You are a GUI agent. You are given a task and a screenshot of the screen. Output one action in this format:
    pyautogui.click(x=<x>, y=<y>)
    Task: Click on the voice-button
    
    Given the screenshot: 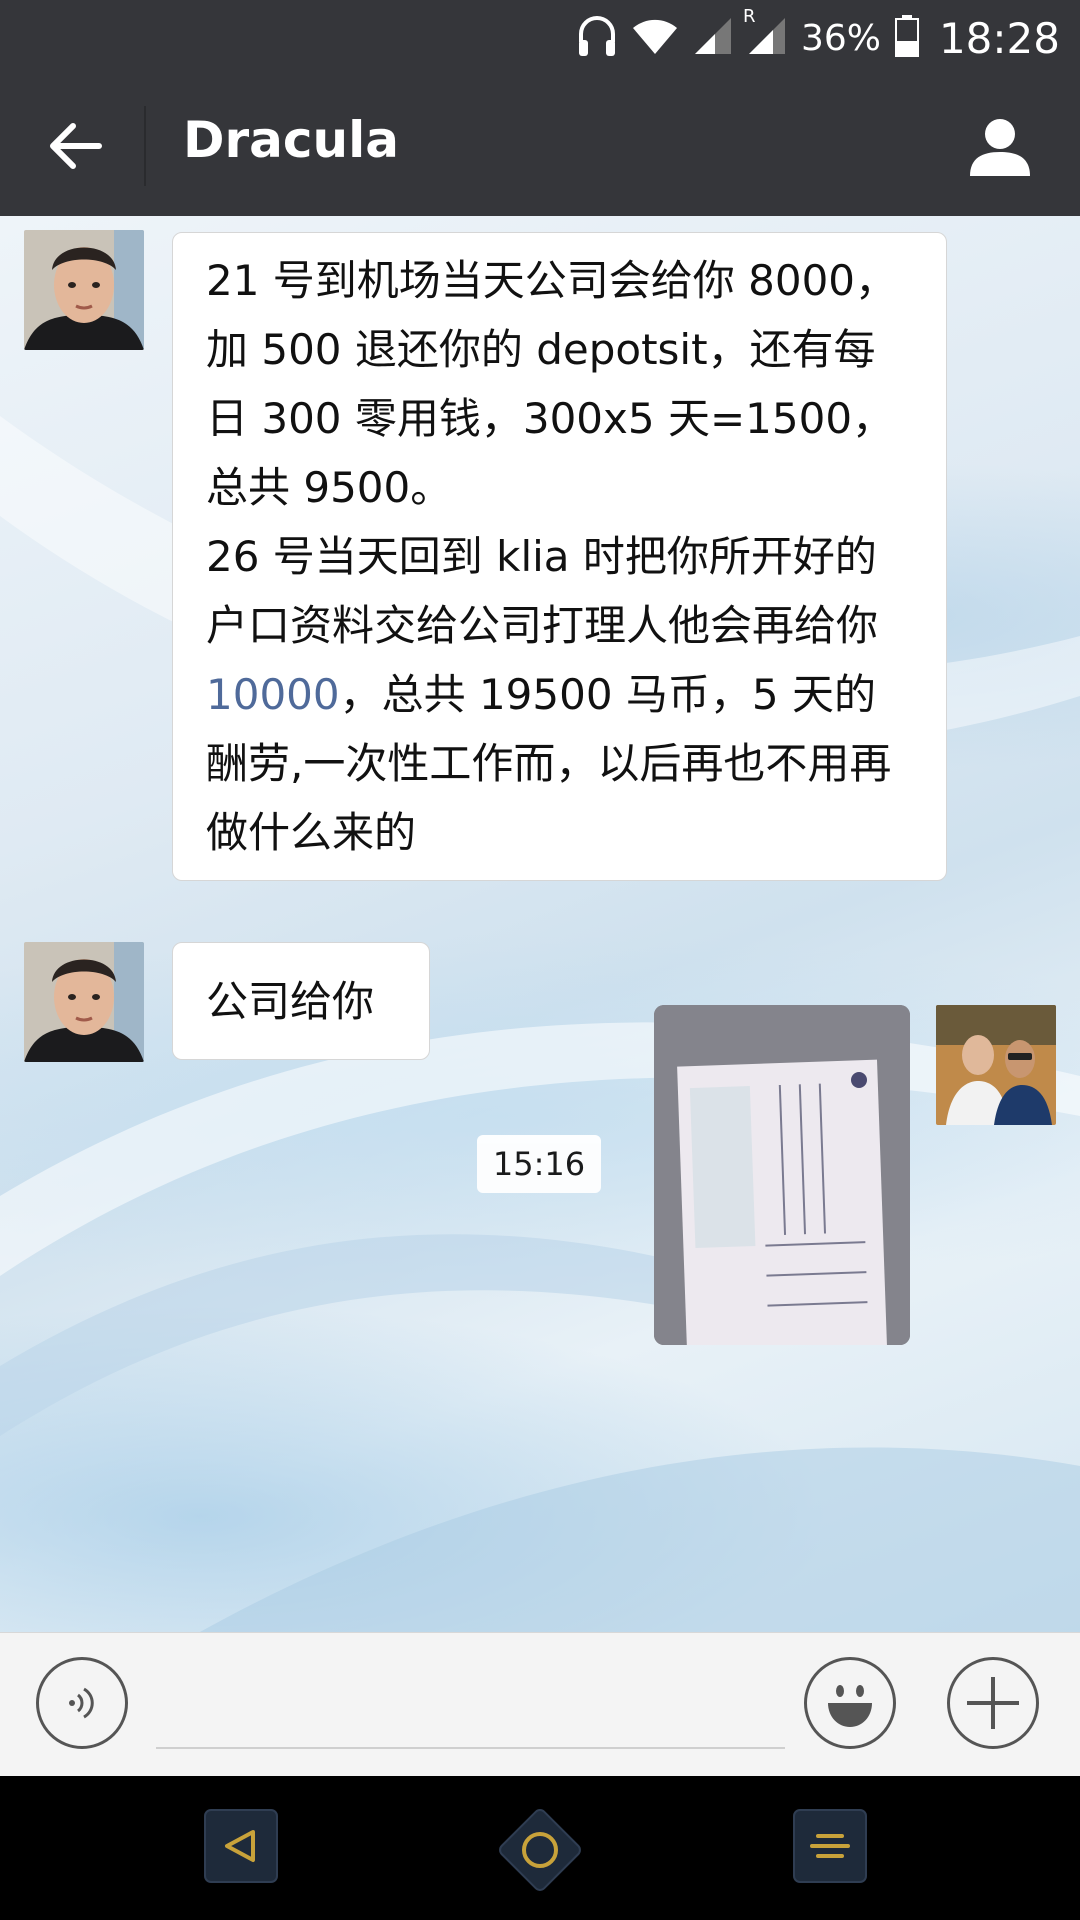 What is the action you would take?
    pyautogui.click(x=82, y=1703)
    